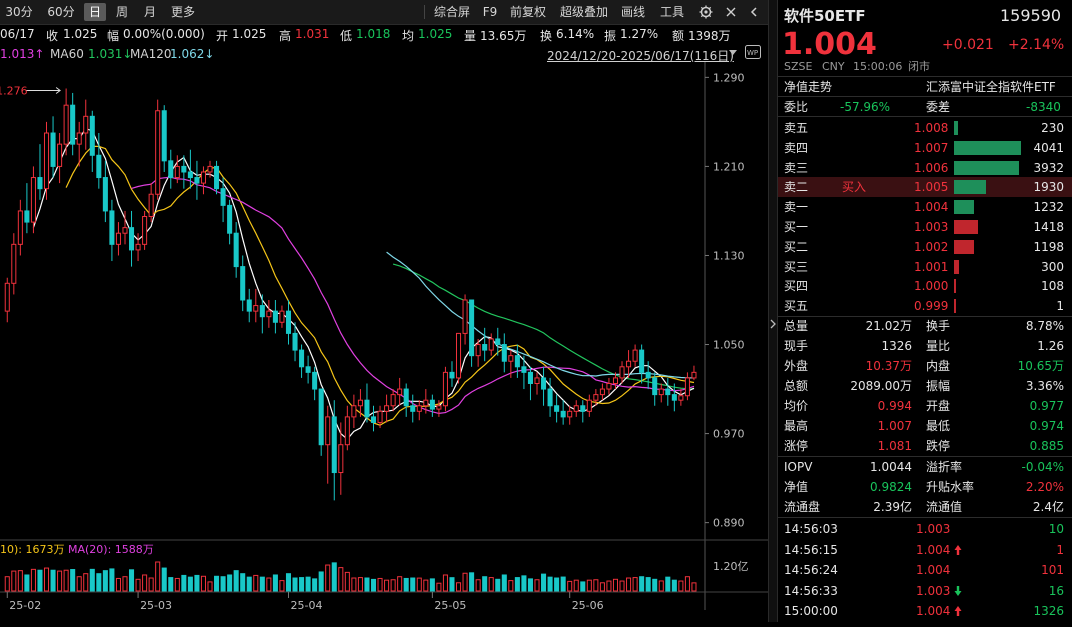  I want to click on period-30min-button: 30分, so click(19, 12).